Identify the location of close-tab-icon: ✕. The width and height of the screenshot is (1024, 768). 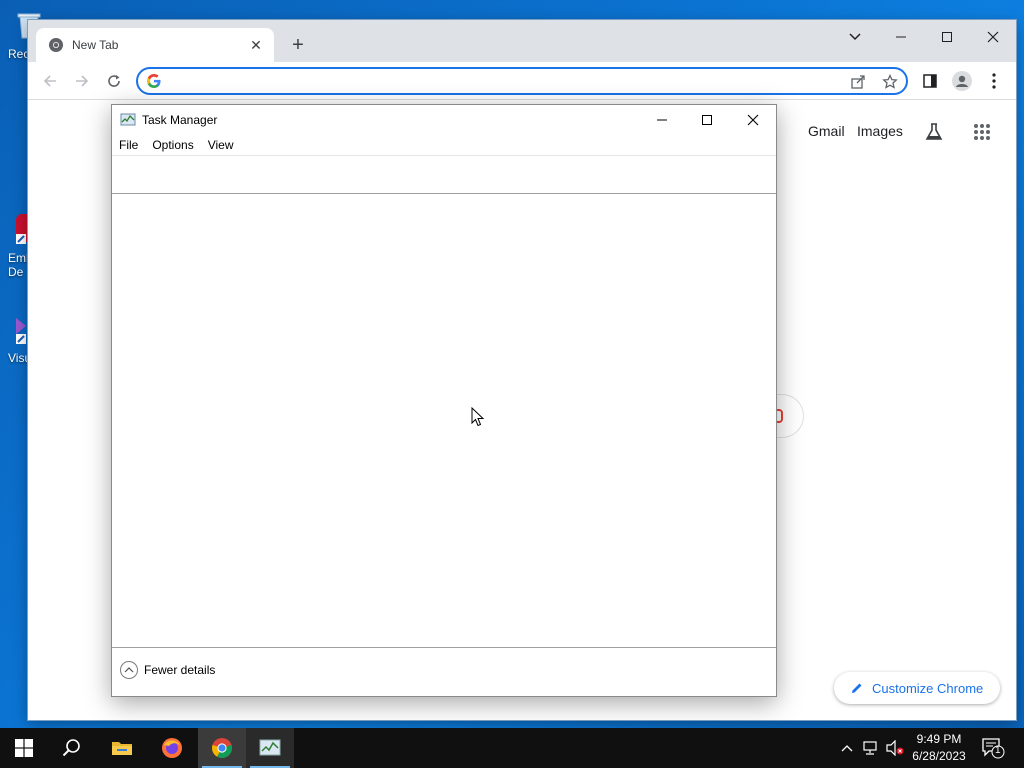
(256, 45).